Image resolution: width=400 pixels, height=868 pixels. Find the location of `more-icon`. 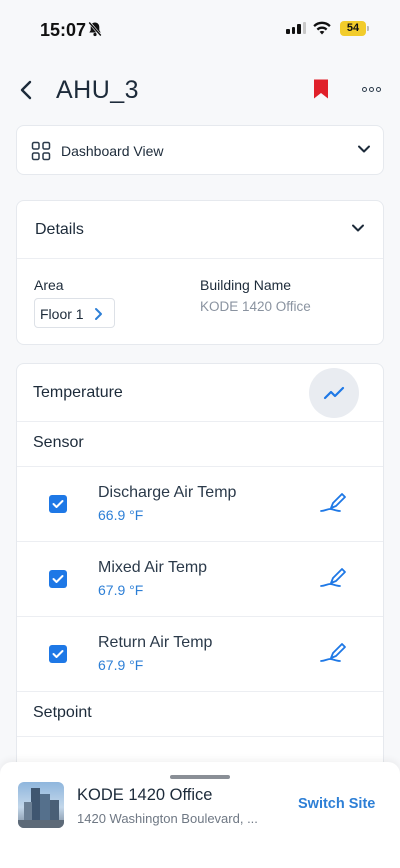

more-icon is located at coordinates (364, 89).